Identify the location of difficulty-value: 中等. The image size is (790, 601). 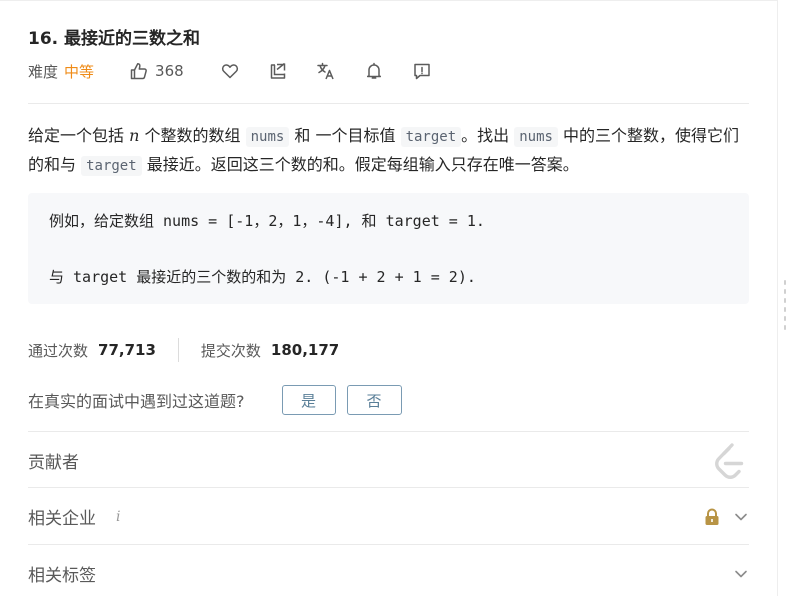
(79, 71).